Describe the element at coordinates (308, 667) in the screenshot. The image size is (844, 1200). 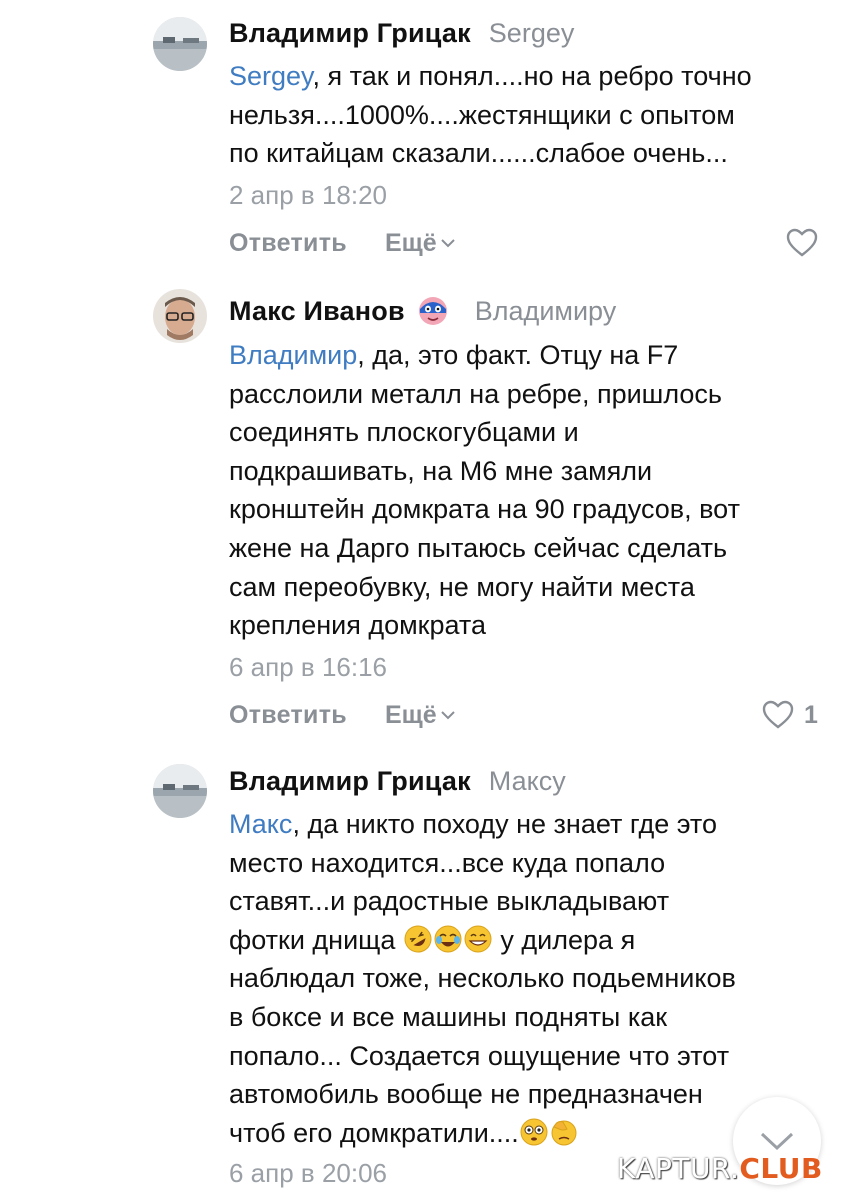
I see `comment-date: 6 апр в 16:16` at that location.